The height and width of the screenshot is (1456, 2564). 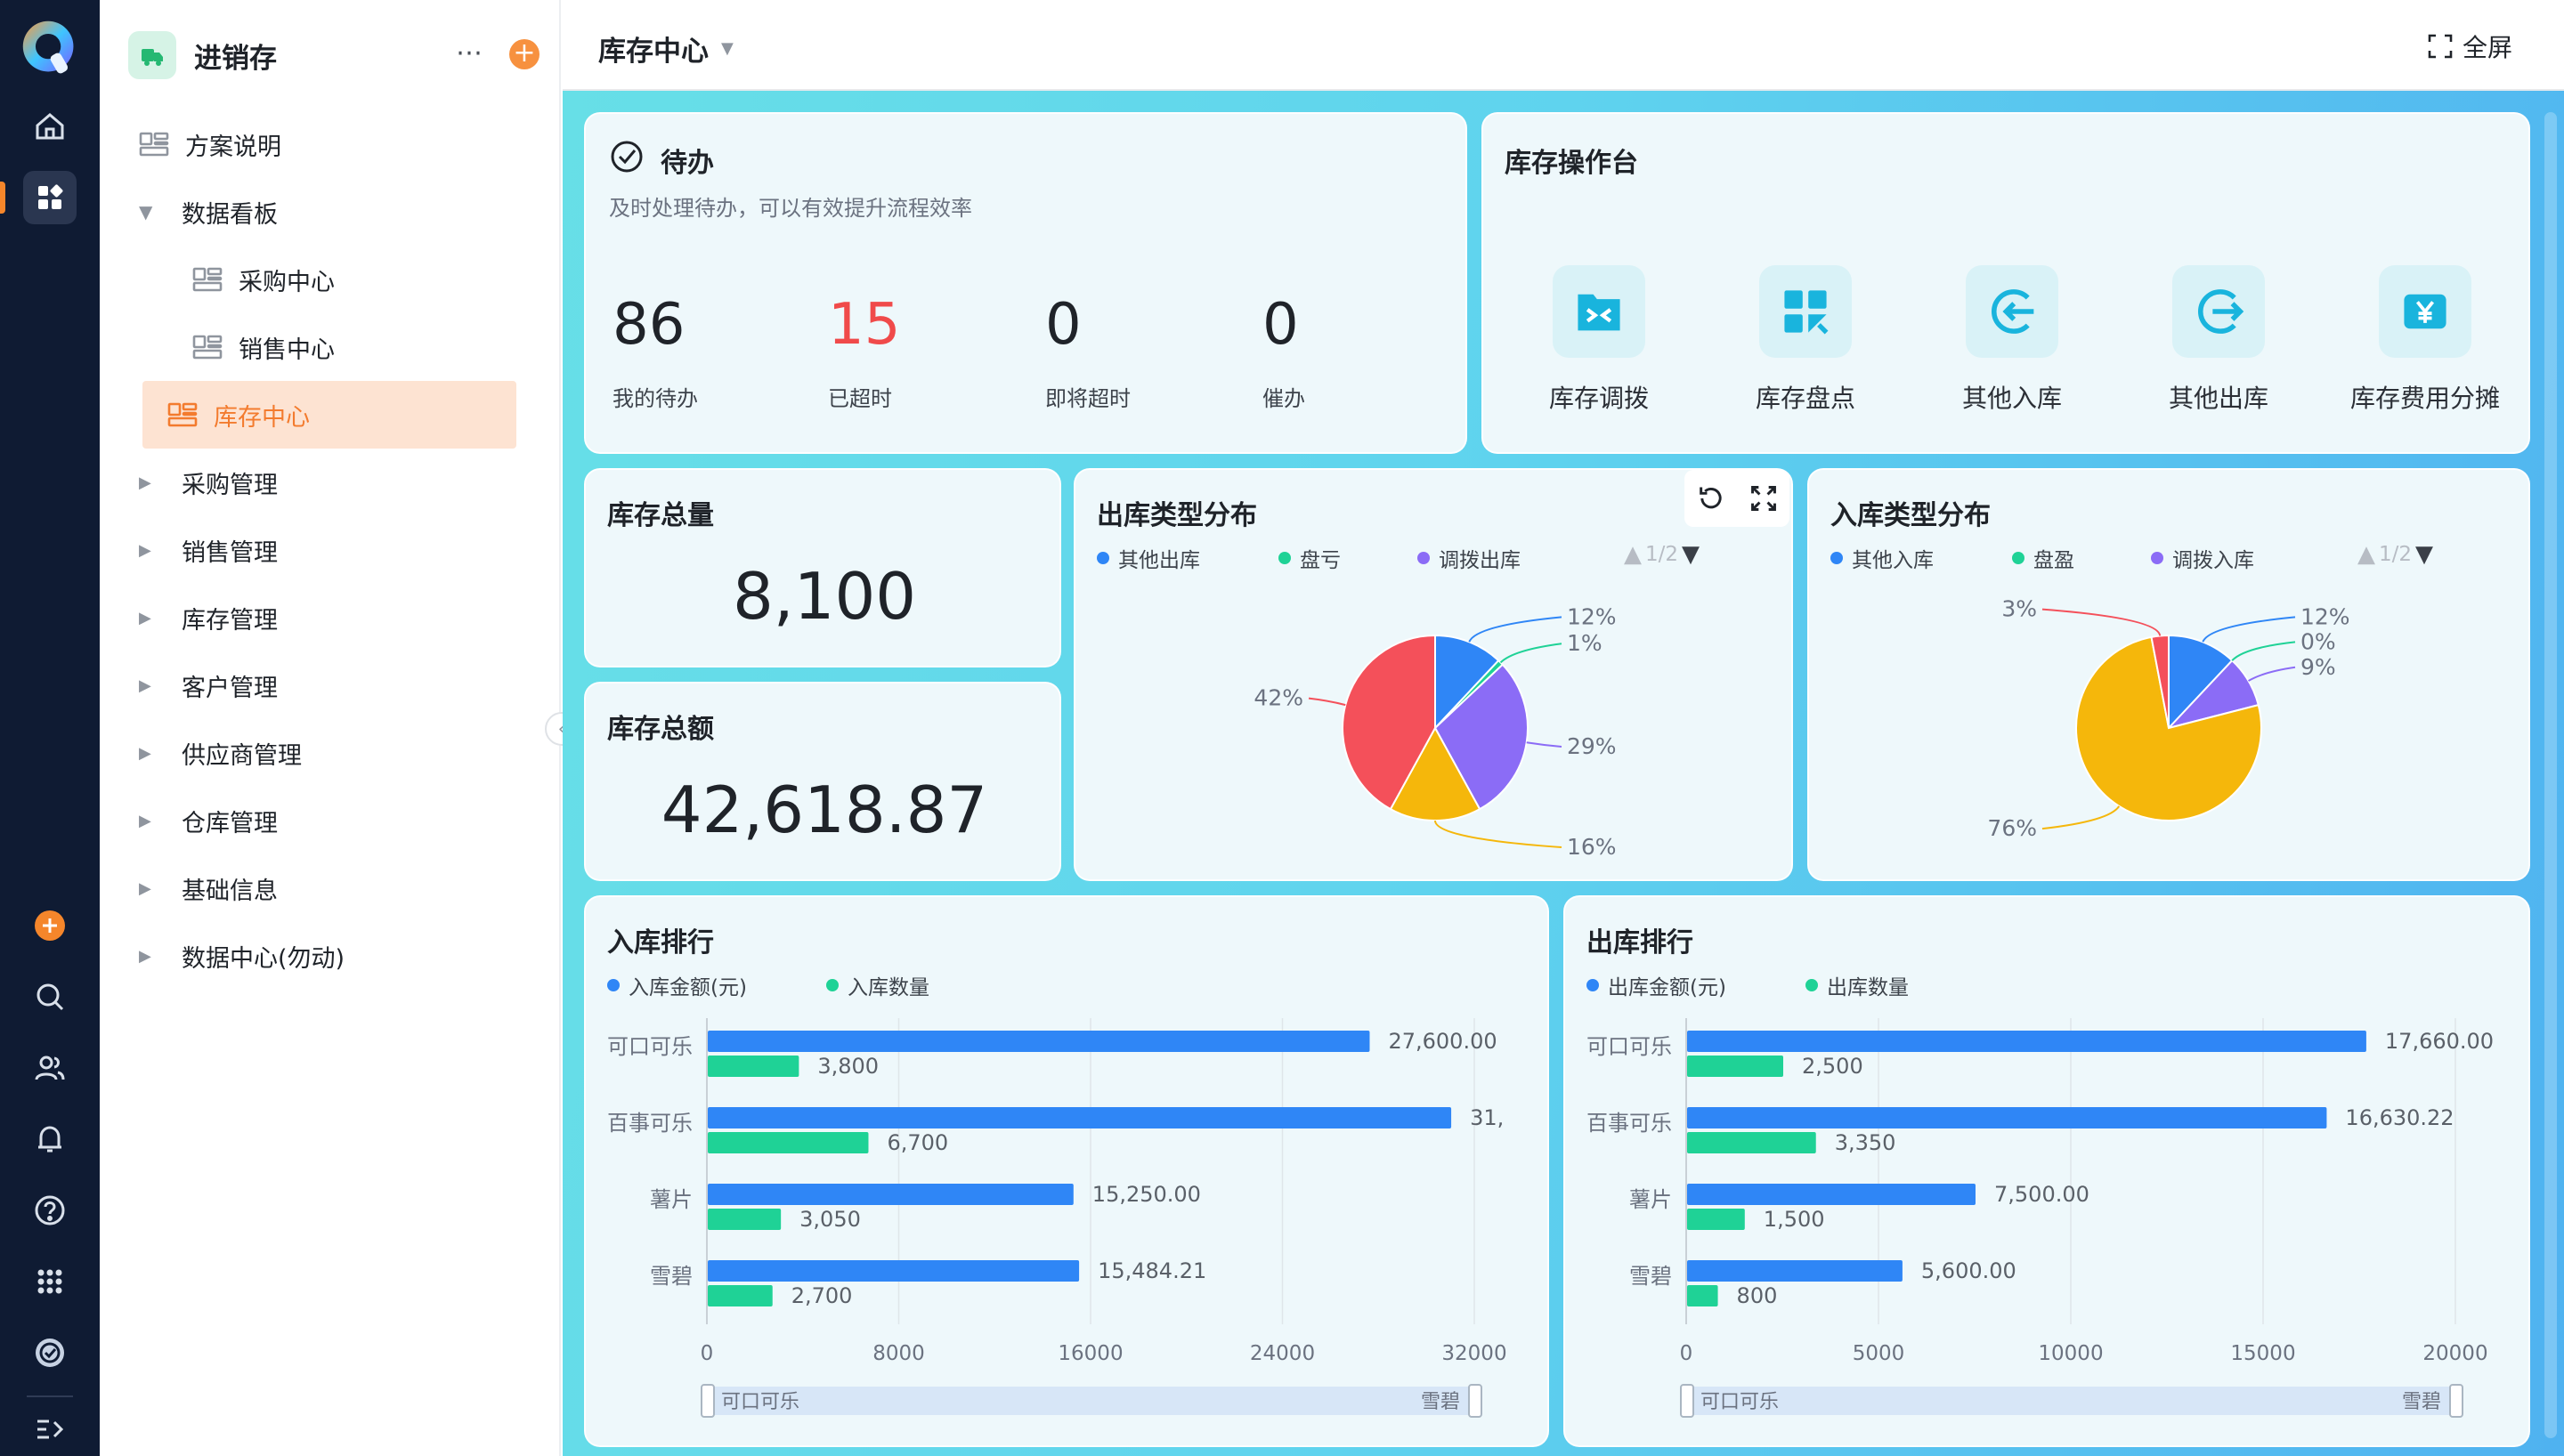 I want to click on y-category-label: 百事可乐, so click(x=650, y=1123).